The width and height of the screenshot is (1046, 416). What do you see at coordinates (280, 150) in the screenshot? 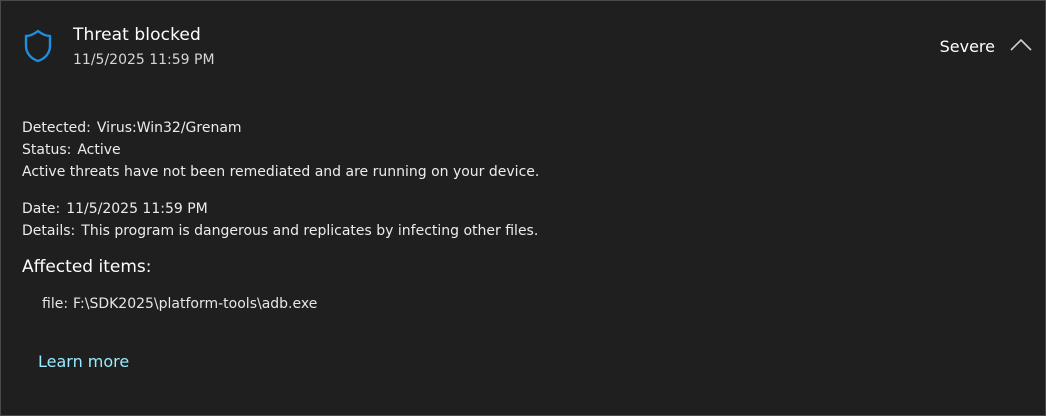
I see `status-row: Status: Active` at bounding box center [280, 150].